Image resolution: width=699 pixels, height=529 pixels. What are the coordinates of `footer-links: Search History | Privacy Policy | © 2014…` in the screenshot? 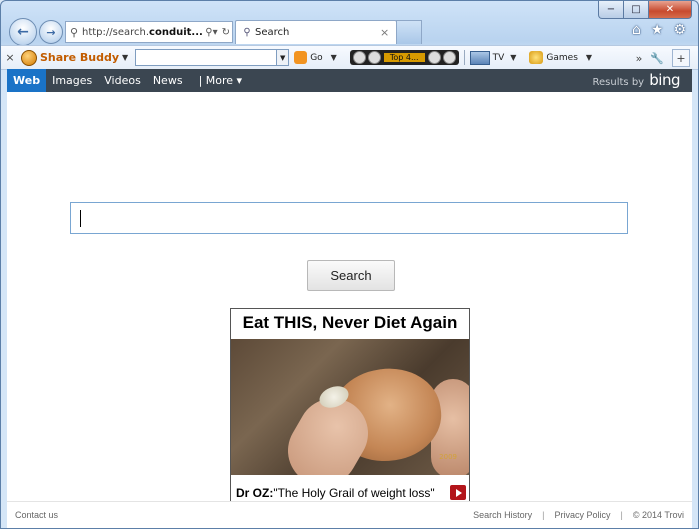 It's located at (578, 515).